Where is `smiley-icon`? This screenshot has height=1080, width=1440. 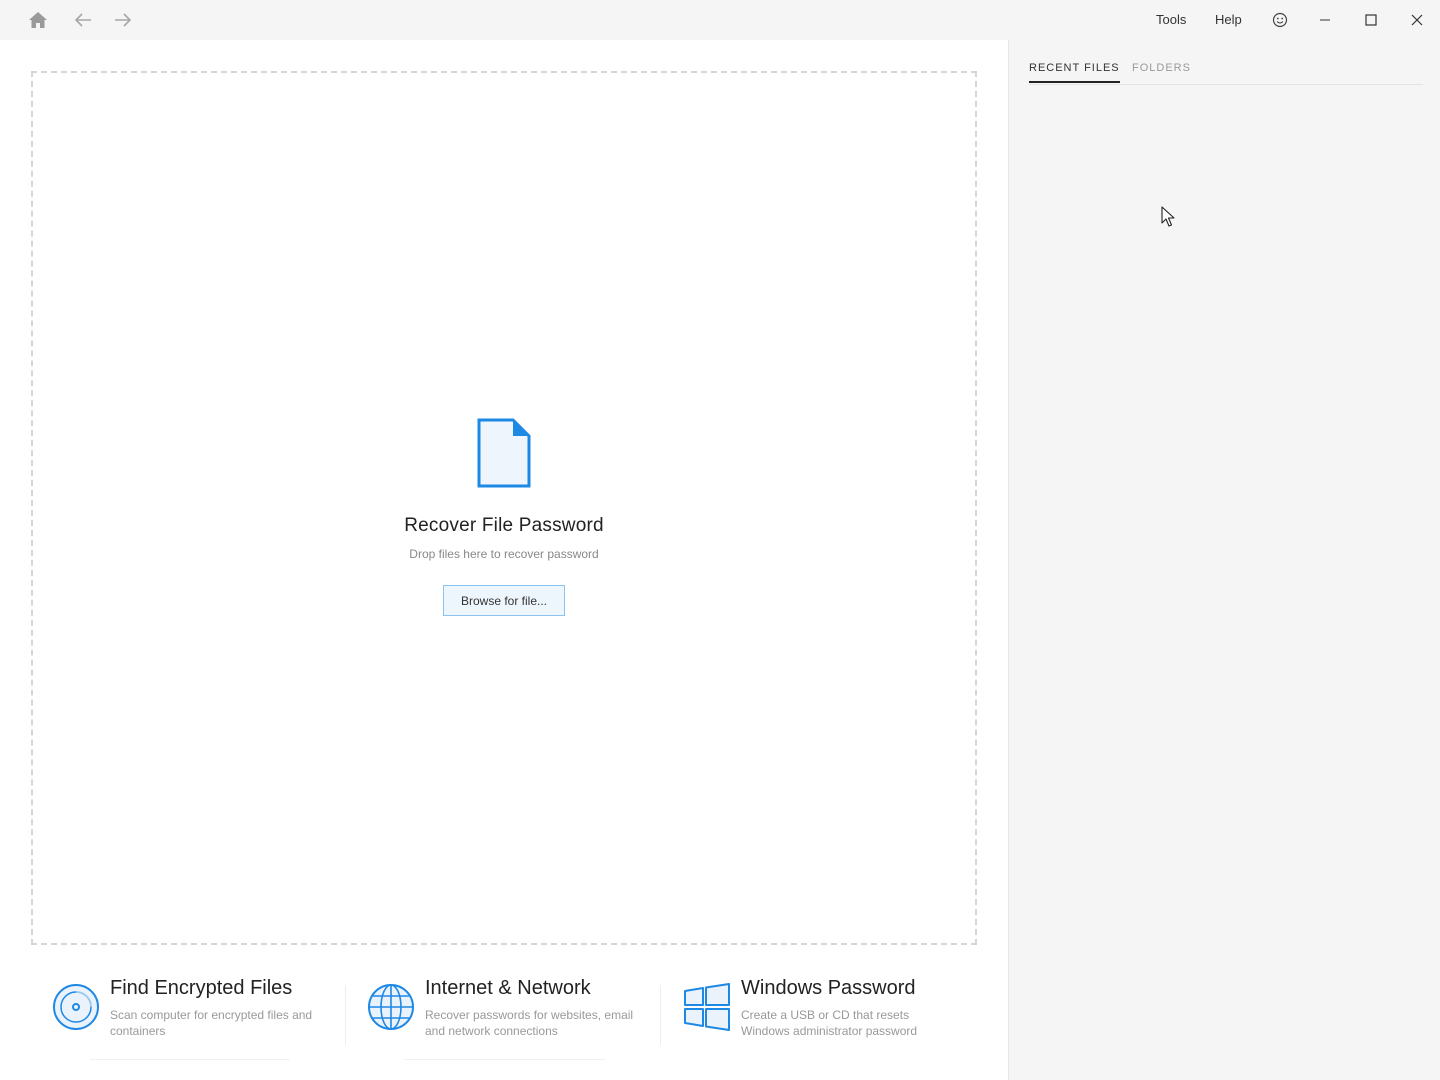
smiley-icon is located at coordinates (1280, 20).